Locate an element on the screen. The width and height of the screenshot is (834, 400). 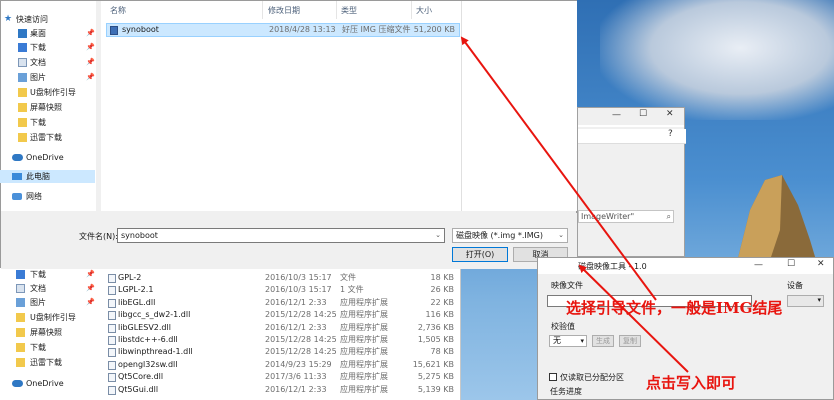
arrow-to-write is located at coordinates (633, 318).